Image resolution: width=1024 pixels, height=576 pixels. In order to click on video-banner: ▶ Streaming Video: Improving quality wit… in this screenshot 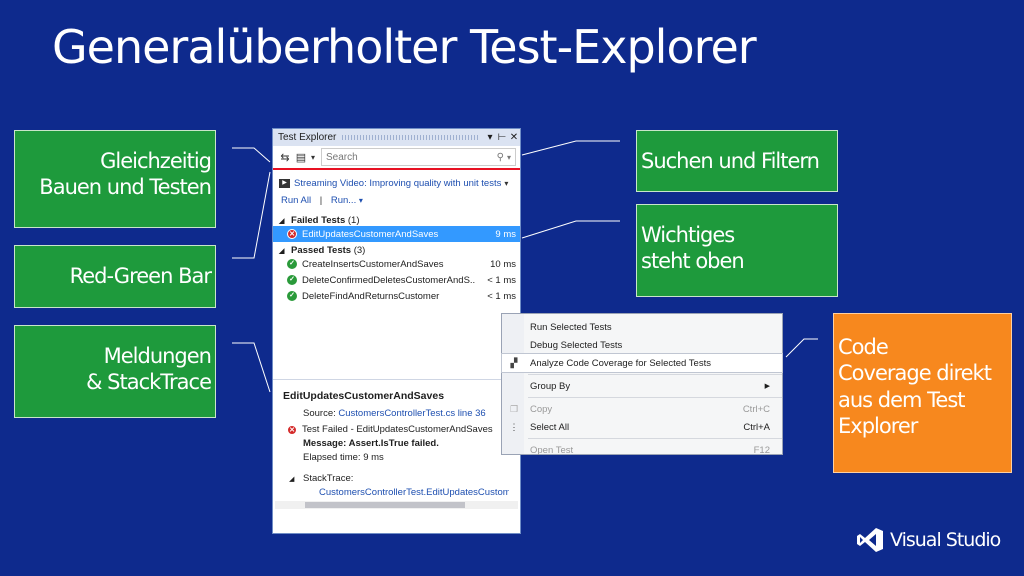, I will do `click(396, 183)`.